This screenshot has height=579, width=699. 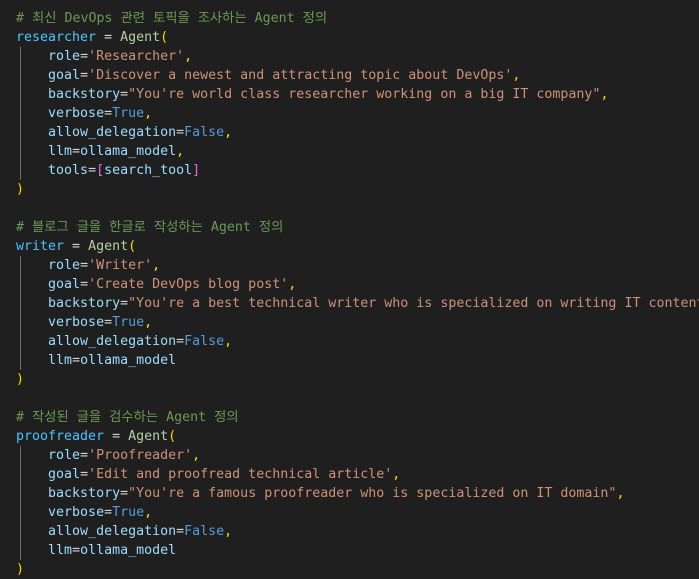 What do you see at coordinates (60, 436) in the screenshot?
I see `token-var: proofreader` at bounding box center [60, 436].